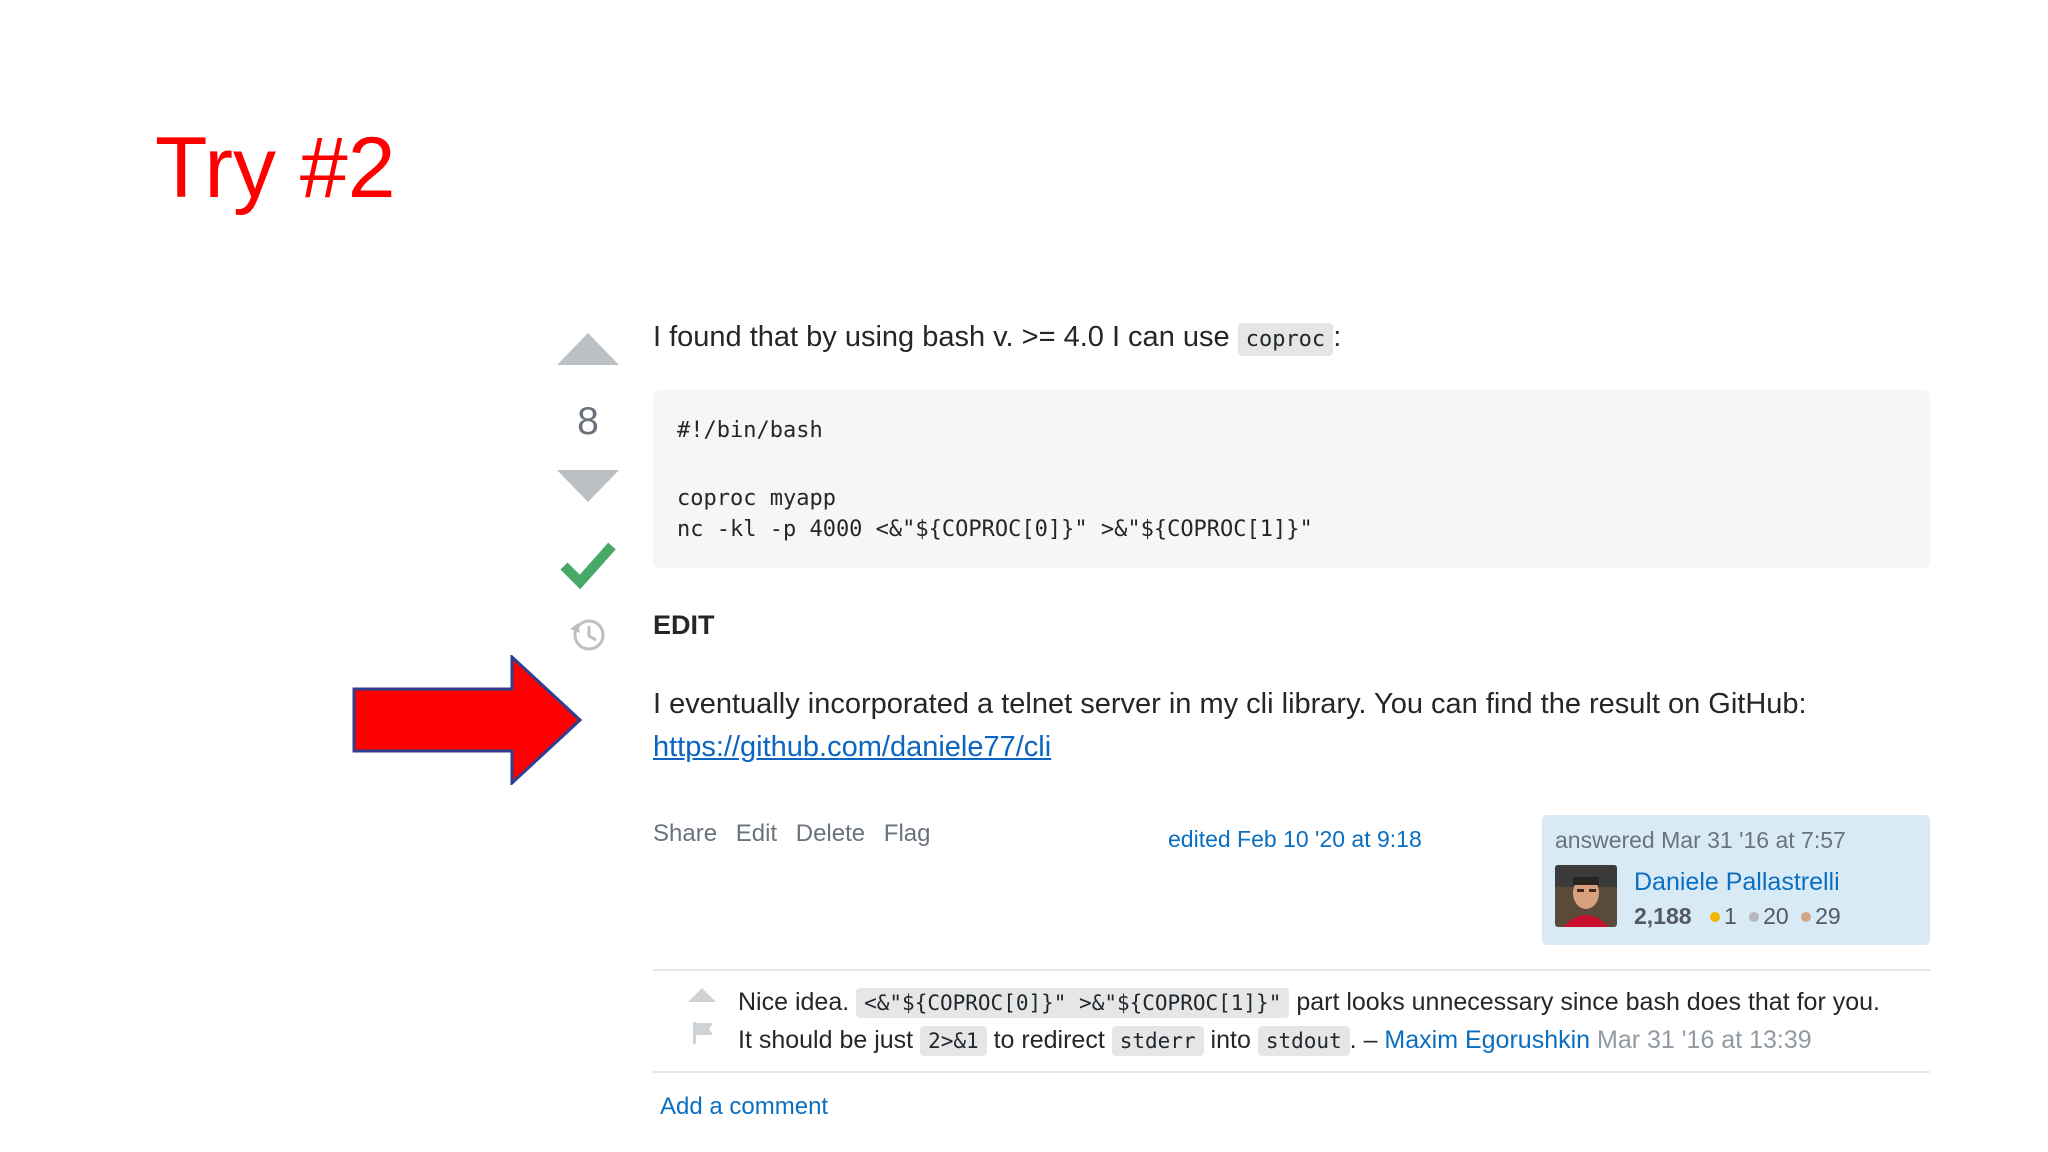  Describe the element at coordinates (756, 833) in the screenshot. I see `edit-link: Edit` at that location.